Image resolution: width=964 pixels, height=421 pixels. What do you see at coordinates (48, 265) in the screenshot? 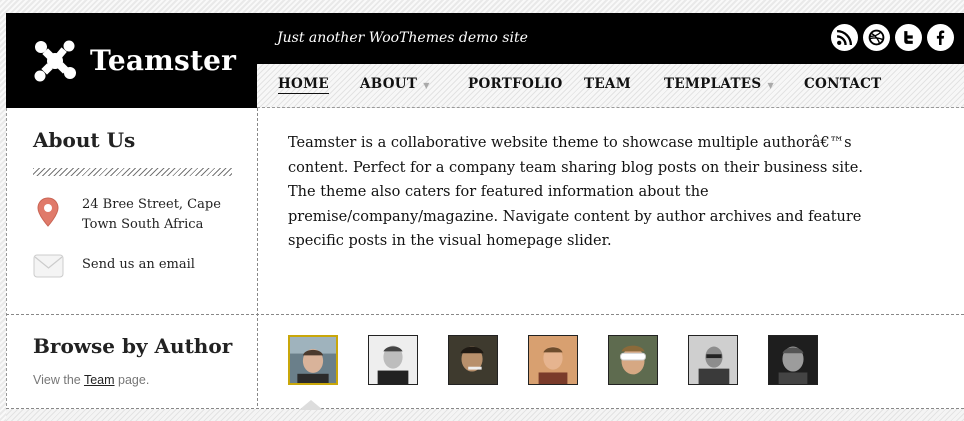
I see `email-icon` at bounding box center [48, 265].